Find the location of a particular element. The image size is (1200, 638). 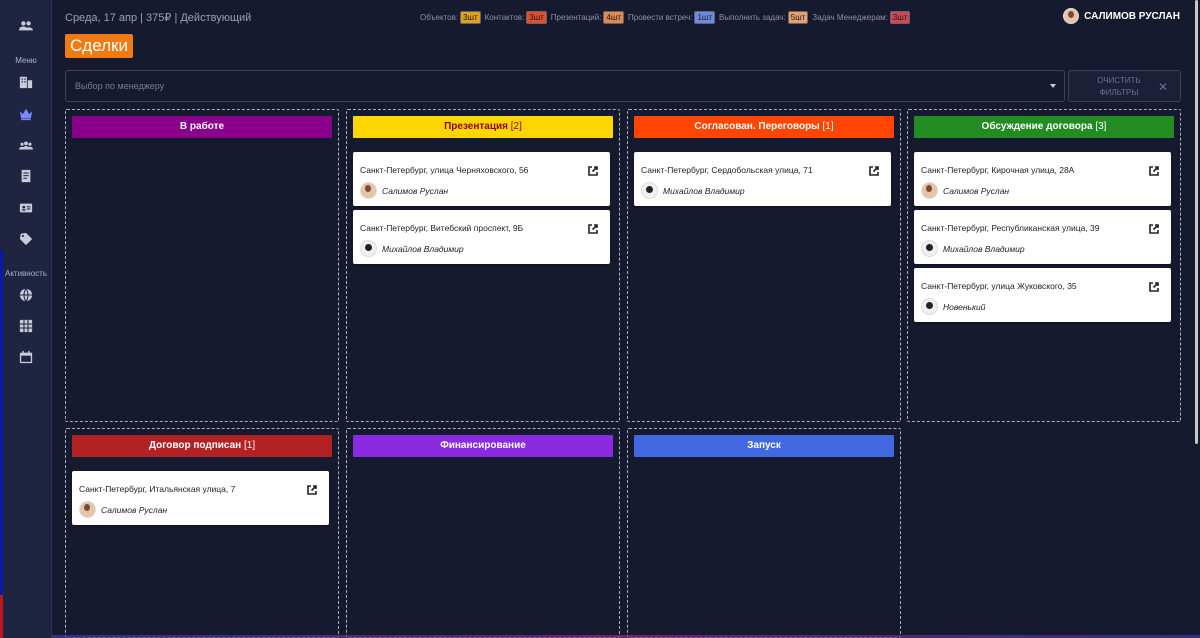

column-header: В работе is located at coordinates (202, 127).